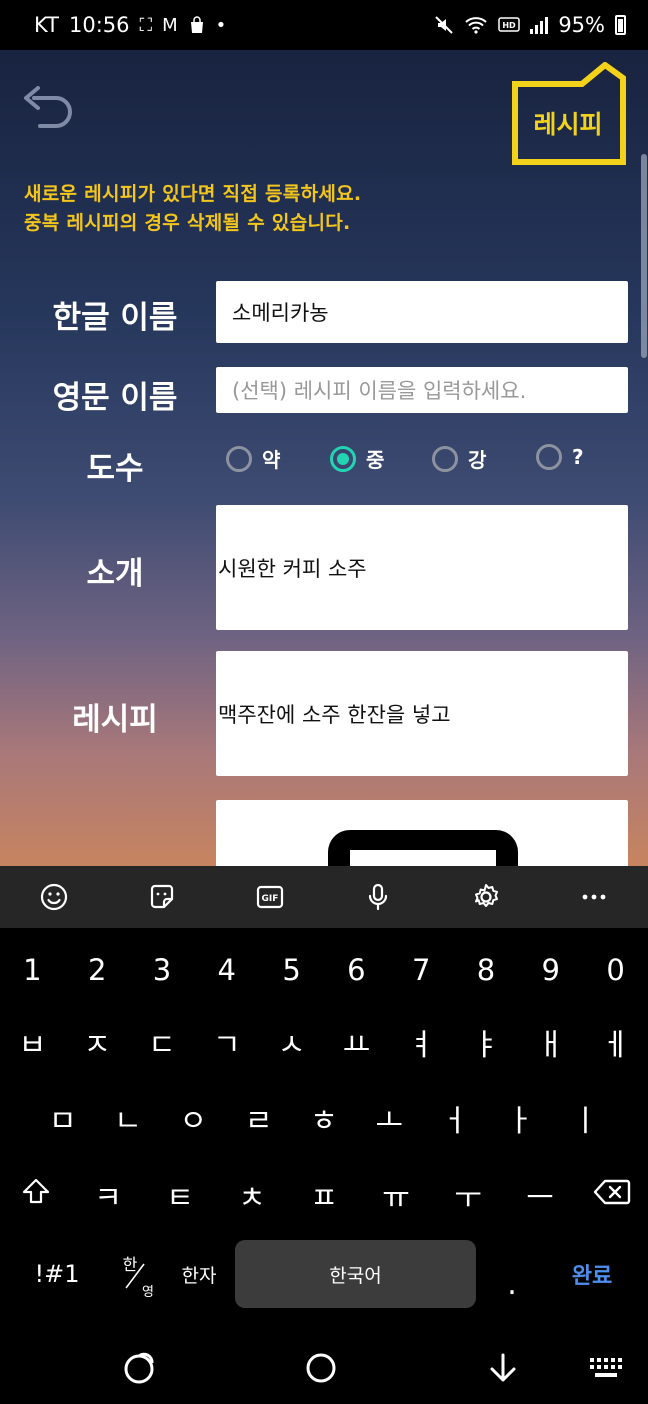  What do you see at coordinates (115, 469) in the screenshot?
I see `abv-label: 도수` at bounding box center [115, 469].